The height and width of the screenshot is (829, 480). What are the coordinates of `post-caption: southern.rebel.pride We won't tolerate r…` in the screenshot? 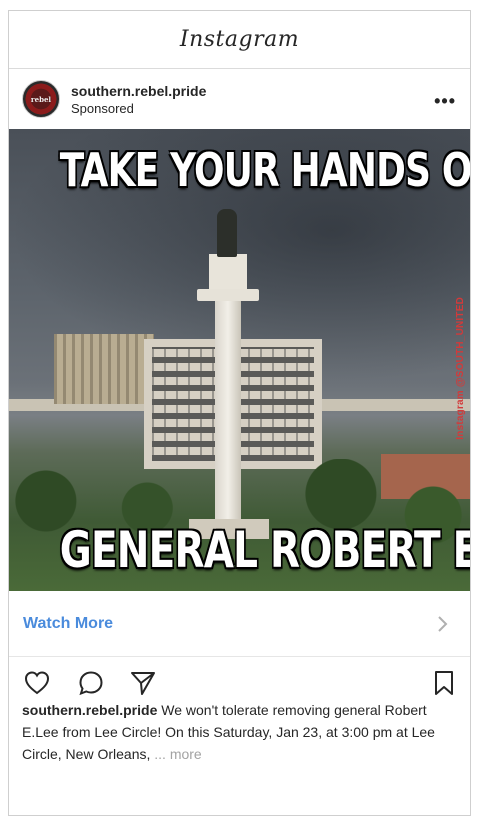 It's located at (242, 732).